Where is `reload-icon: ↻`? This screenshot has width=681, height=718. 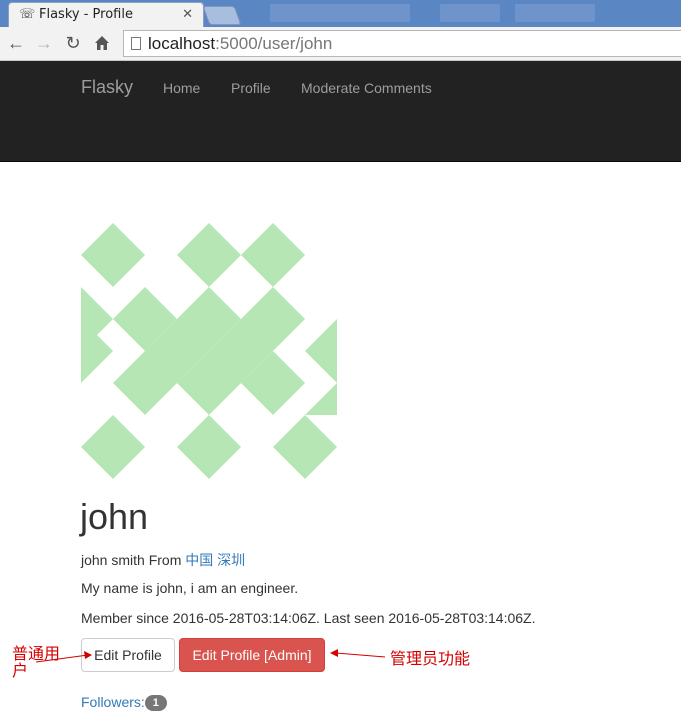
reload-icon: ↻ is located at coordinates (73, 43).